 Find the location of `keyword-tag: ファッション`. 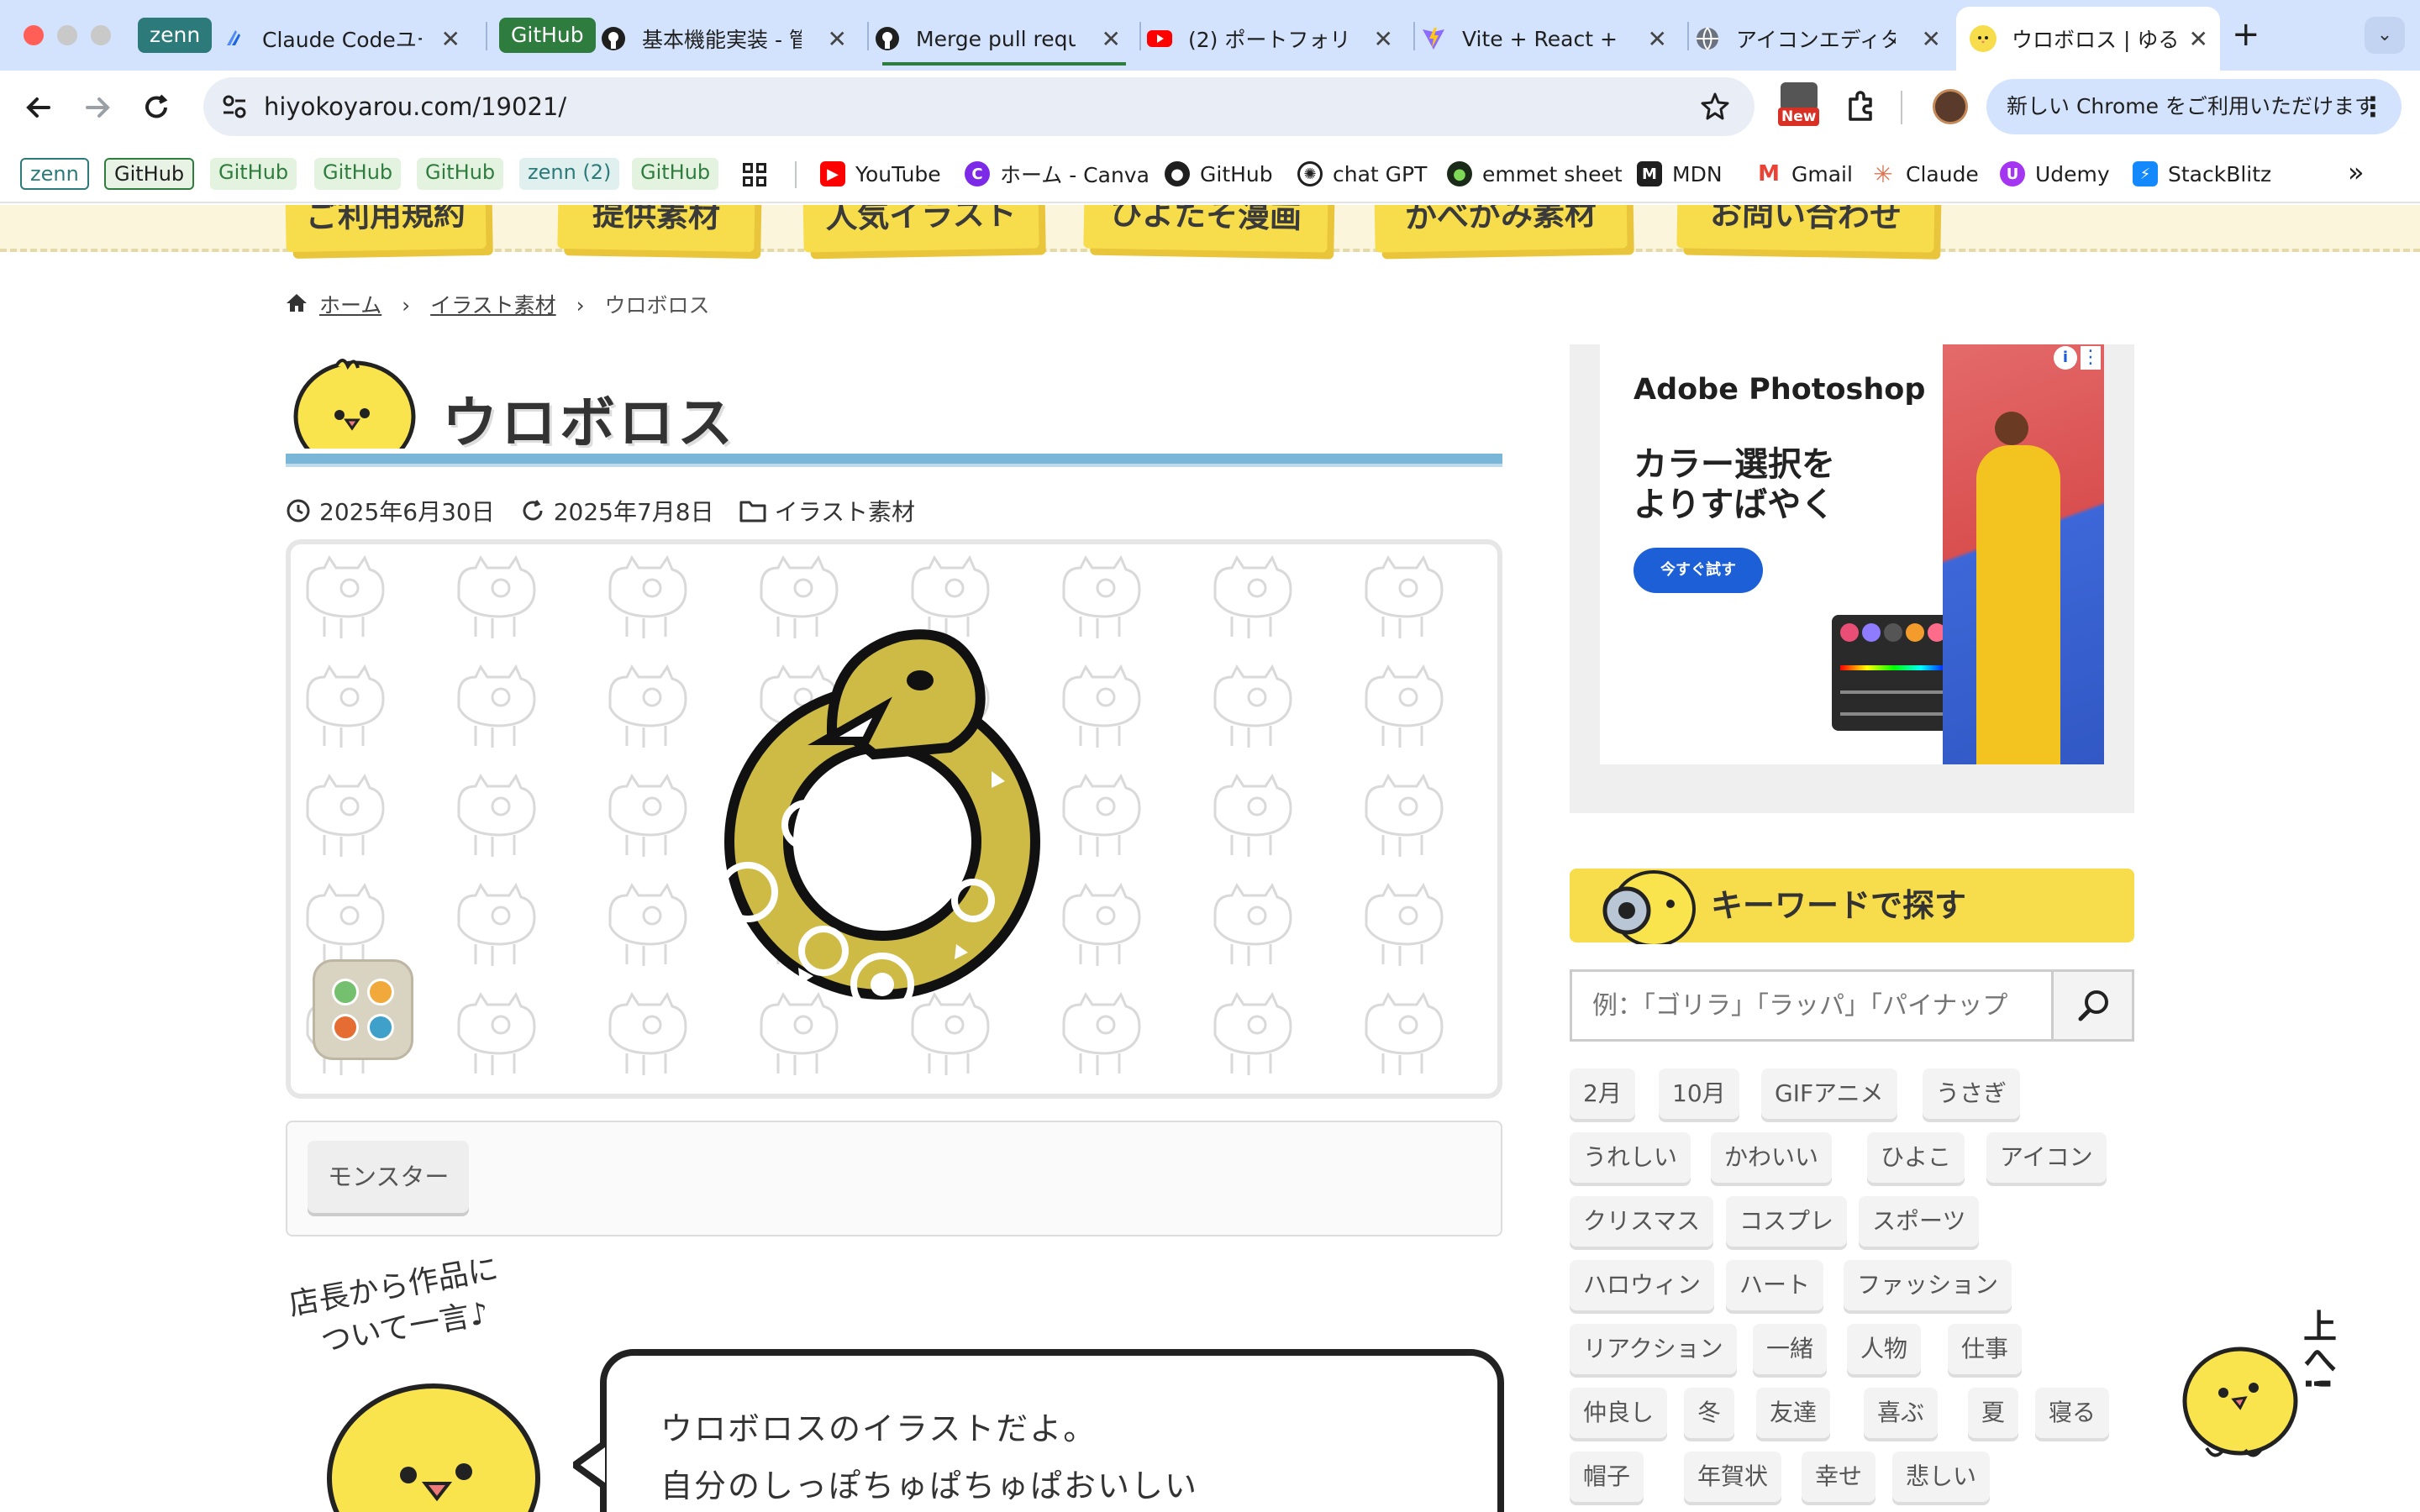

keyword-tag: ファッション is located at coordinates (1928, 1285).